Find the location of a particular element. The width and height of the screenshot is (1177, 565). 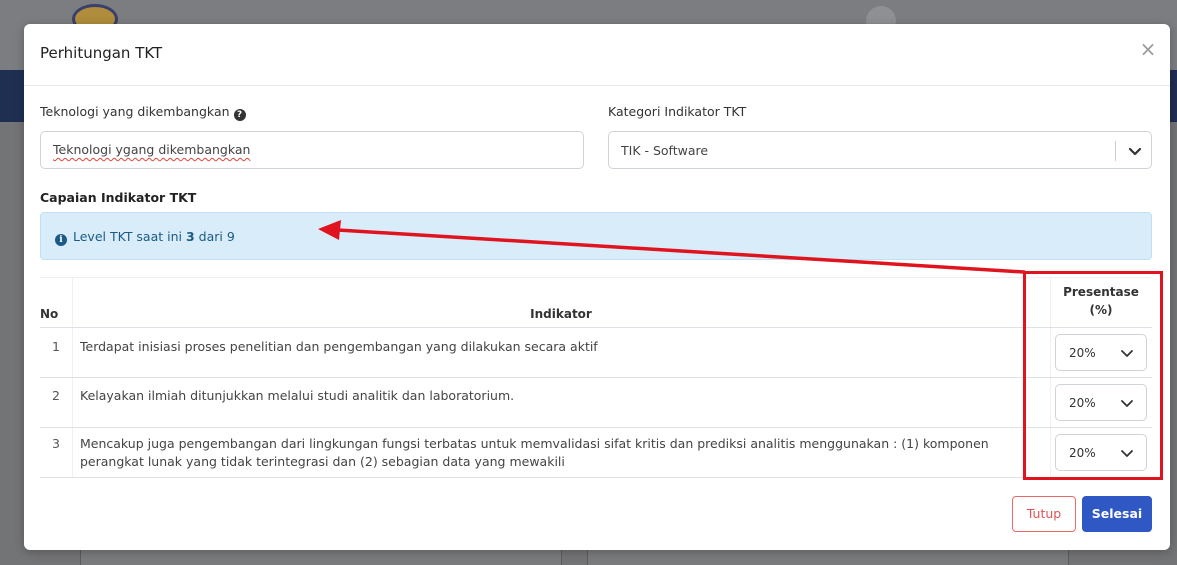

technology-label: Teknologi yang dikembangkan? is located at coordinates (143, 112).